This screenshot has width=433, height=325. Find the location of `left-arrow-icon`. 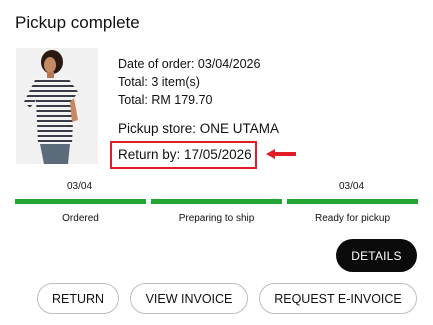

left-arrow-icon is located at coordinates (281, 154).